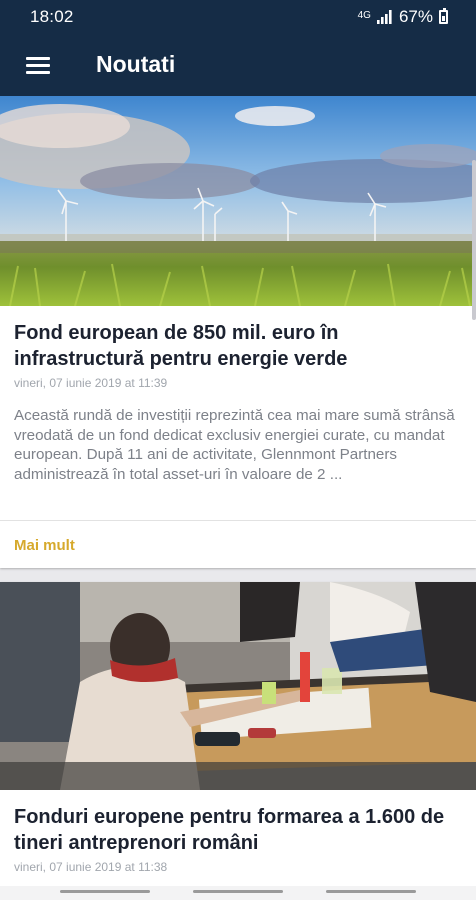 Image resolution: width=476 pixels, height=900 pixels. I want to click on nav-back-handle, so click(371, 891).